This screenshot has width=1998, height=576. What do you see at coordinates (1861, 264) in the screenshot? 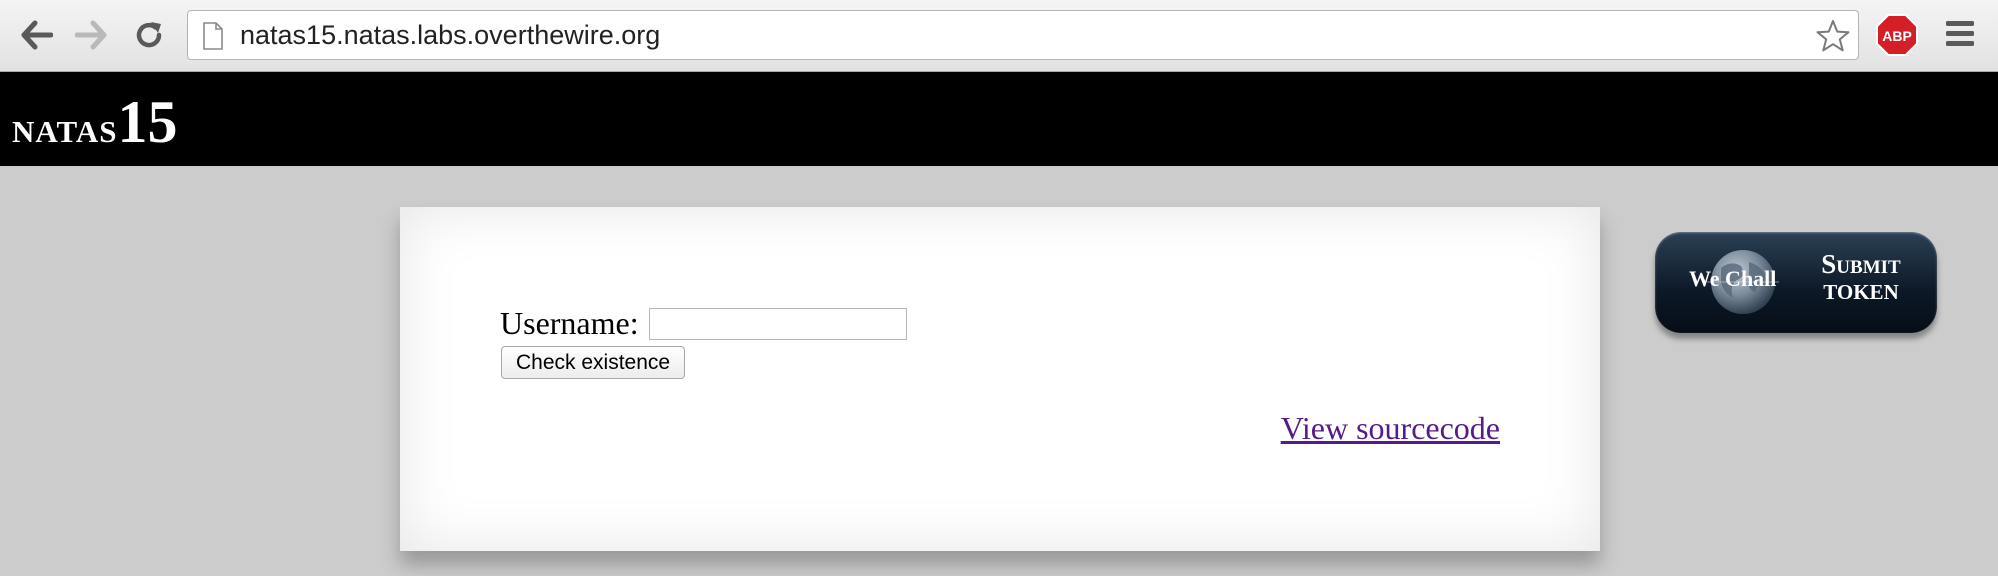
I see `submit-label: Submit` at bounding box center [1861, 264].